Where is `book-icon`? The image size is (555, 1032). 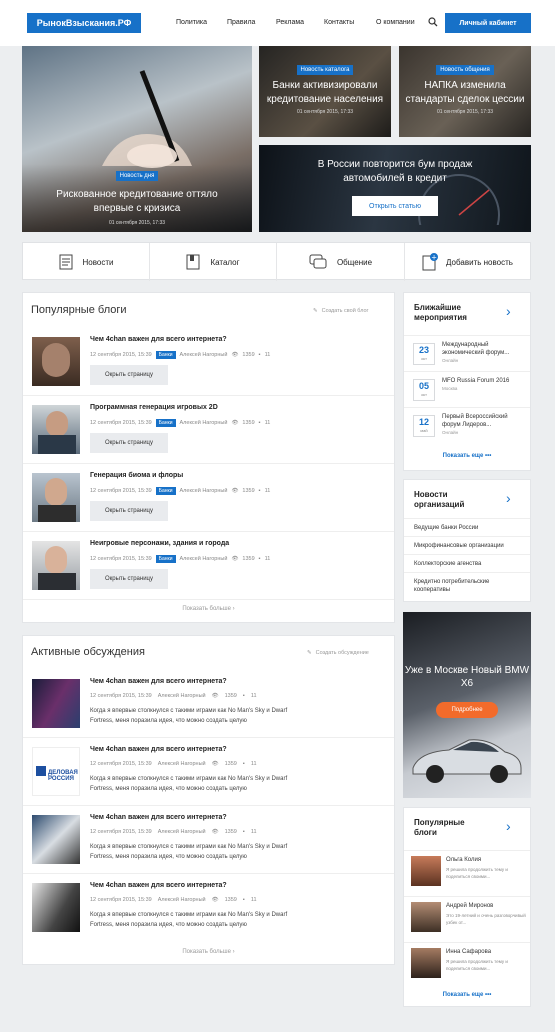 book-icon is located at coordinates (193, 262).